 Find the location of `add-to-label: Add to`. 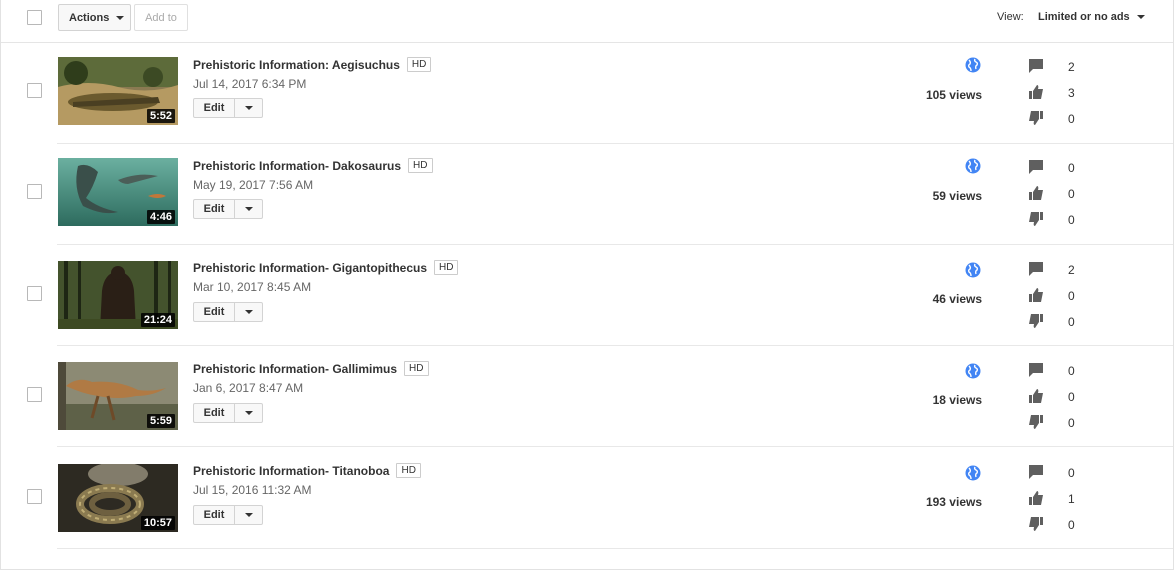

add-to-label: Add to is located at coordinates (161, 17).